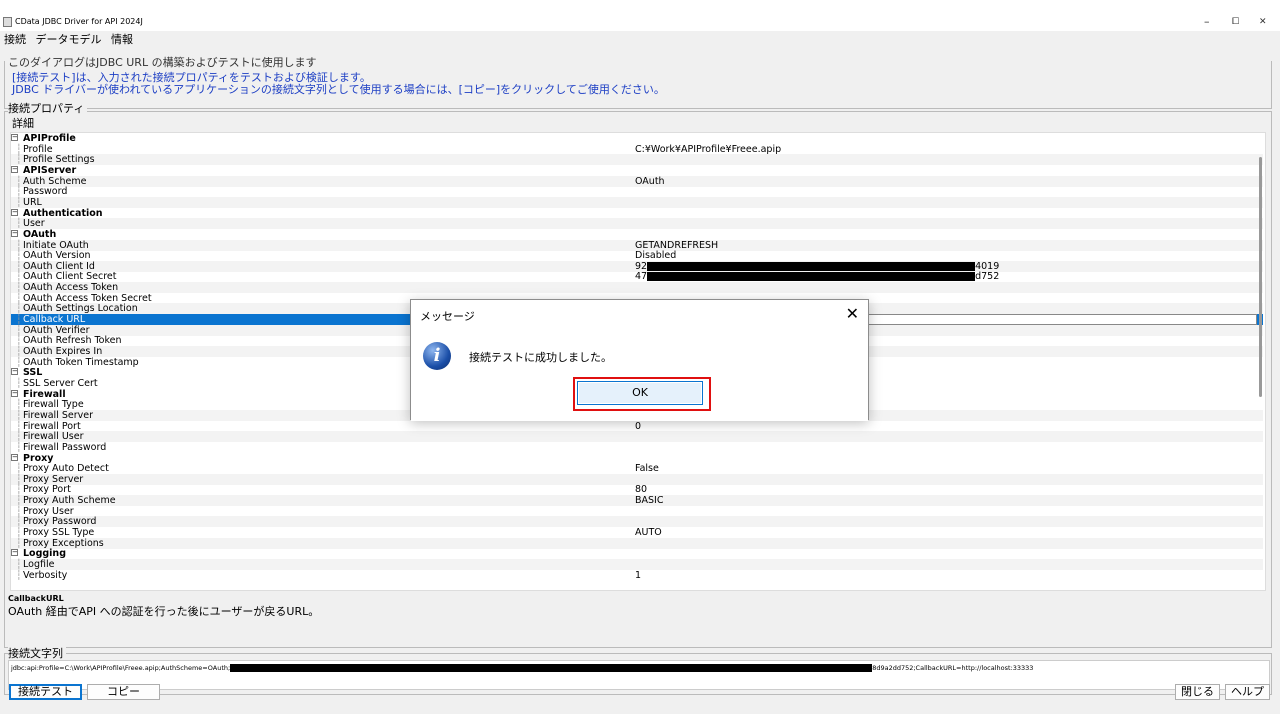  I want to click on property-row: ┆ Firewall Port 0, so click(637, 426).